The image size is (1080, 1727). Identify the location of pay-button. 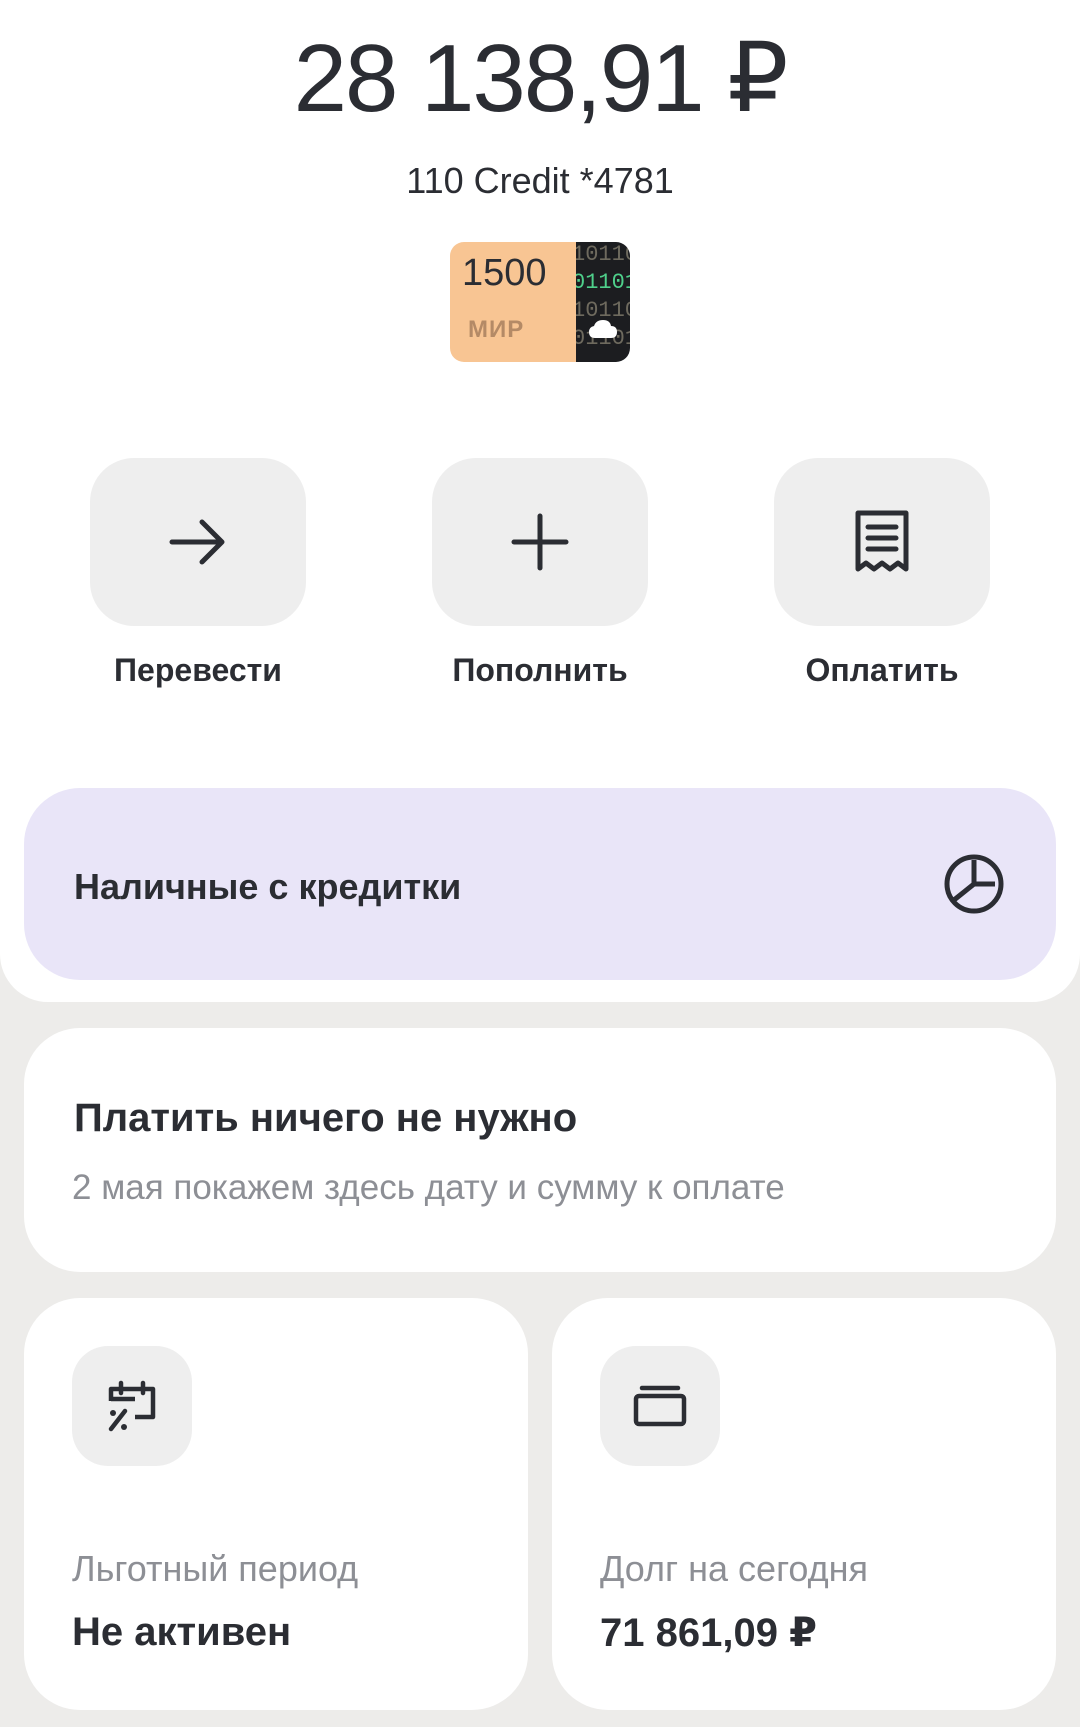
(882, 542).